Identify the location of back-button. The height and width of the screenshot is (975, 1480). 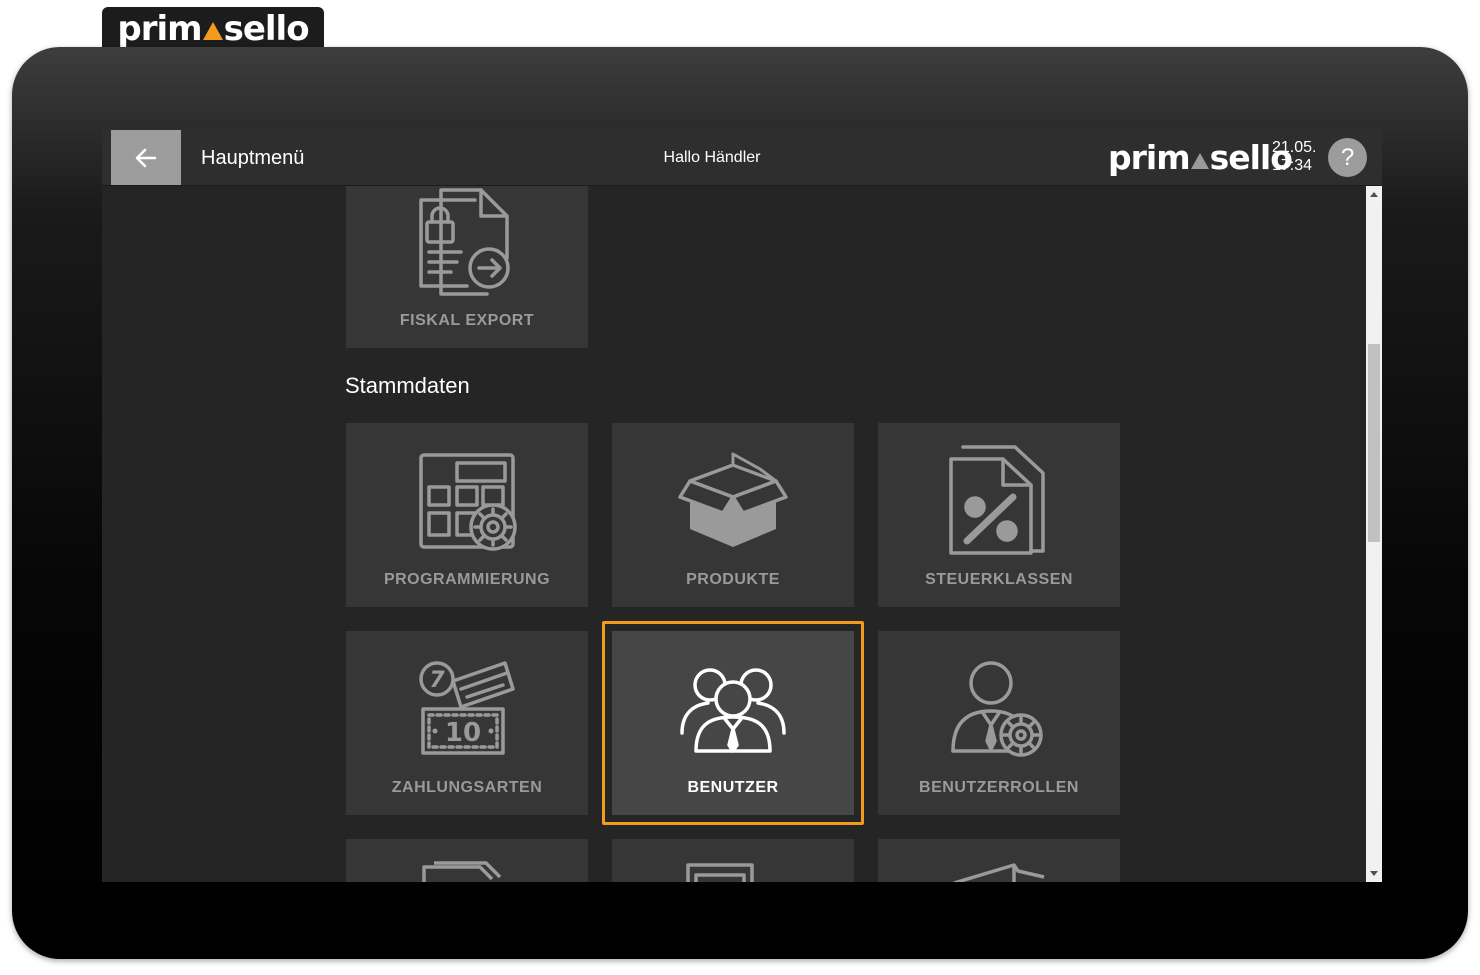
(146, 157).